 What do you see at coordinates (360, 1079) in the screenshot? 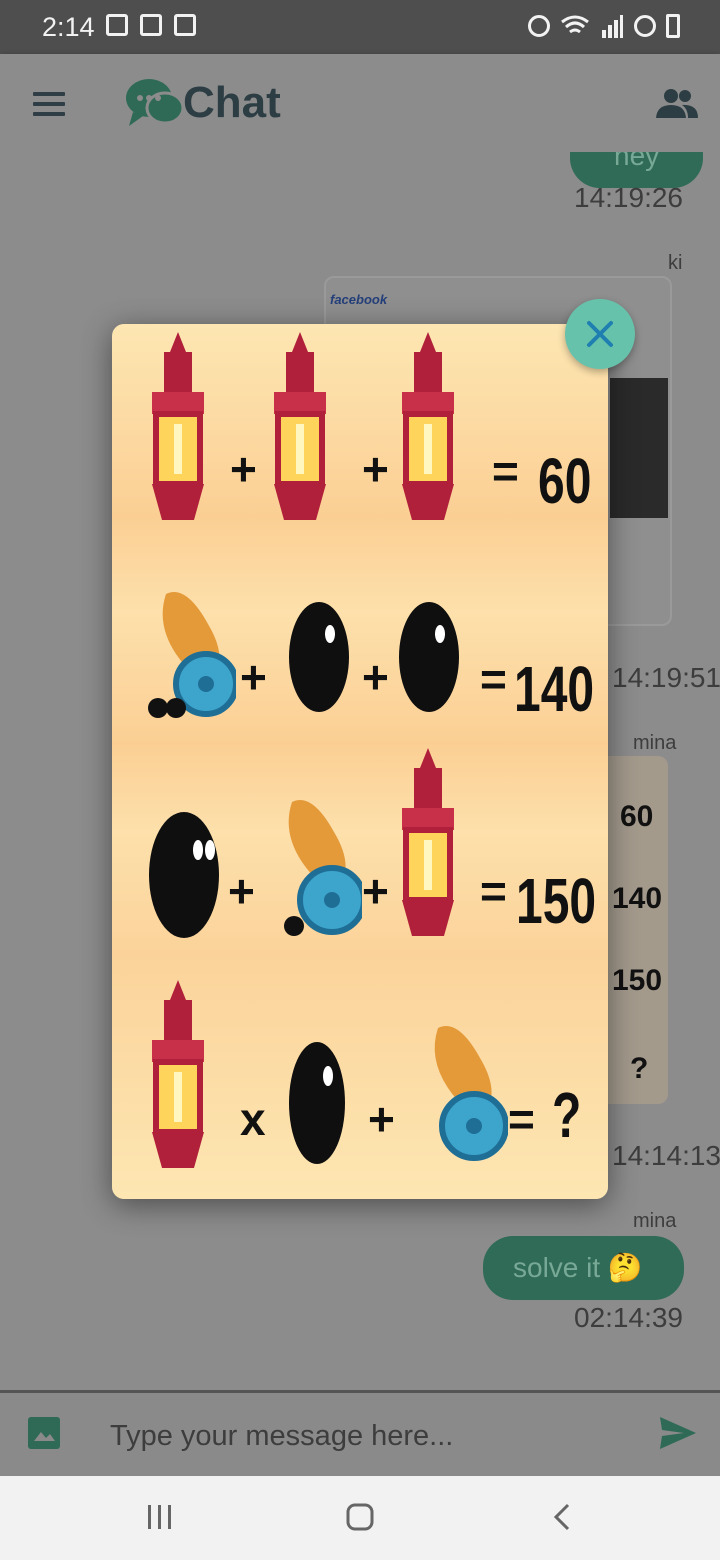
I see `puzzle-row: x + = ?` at bounding box center [360, 1079].